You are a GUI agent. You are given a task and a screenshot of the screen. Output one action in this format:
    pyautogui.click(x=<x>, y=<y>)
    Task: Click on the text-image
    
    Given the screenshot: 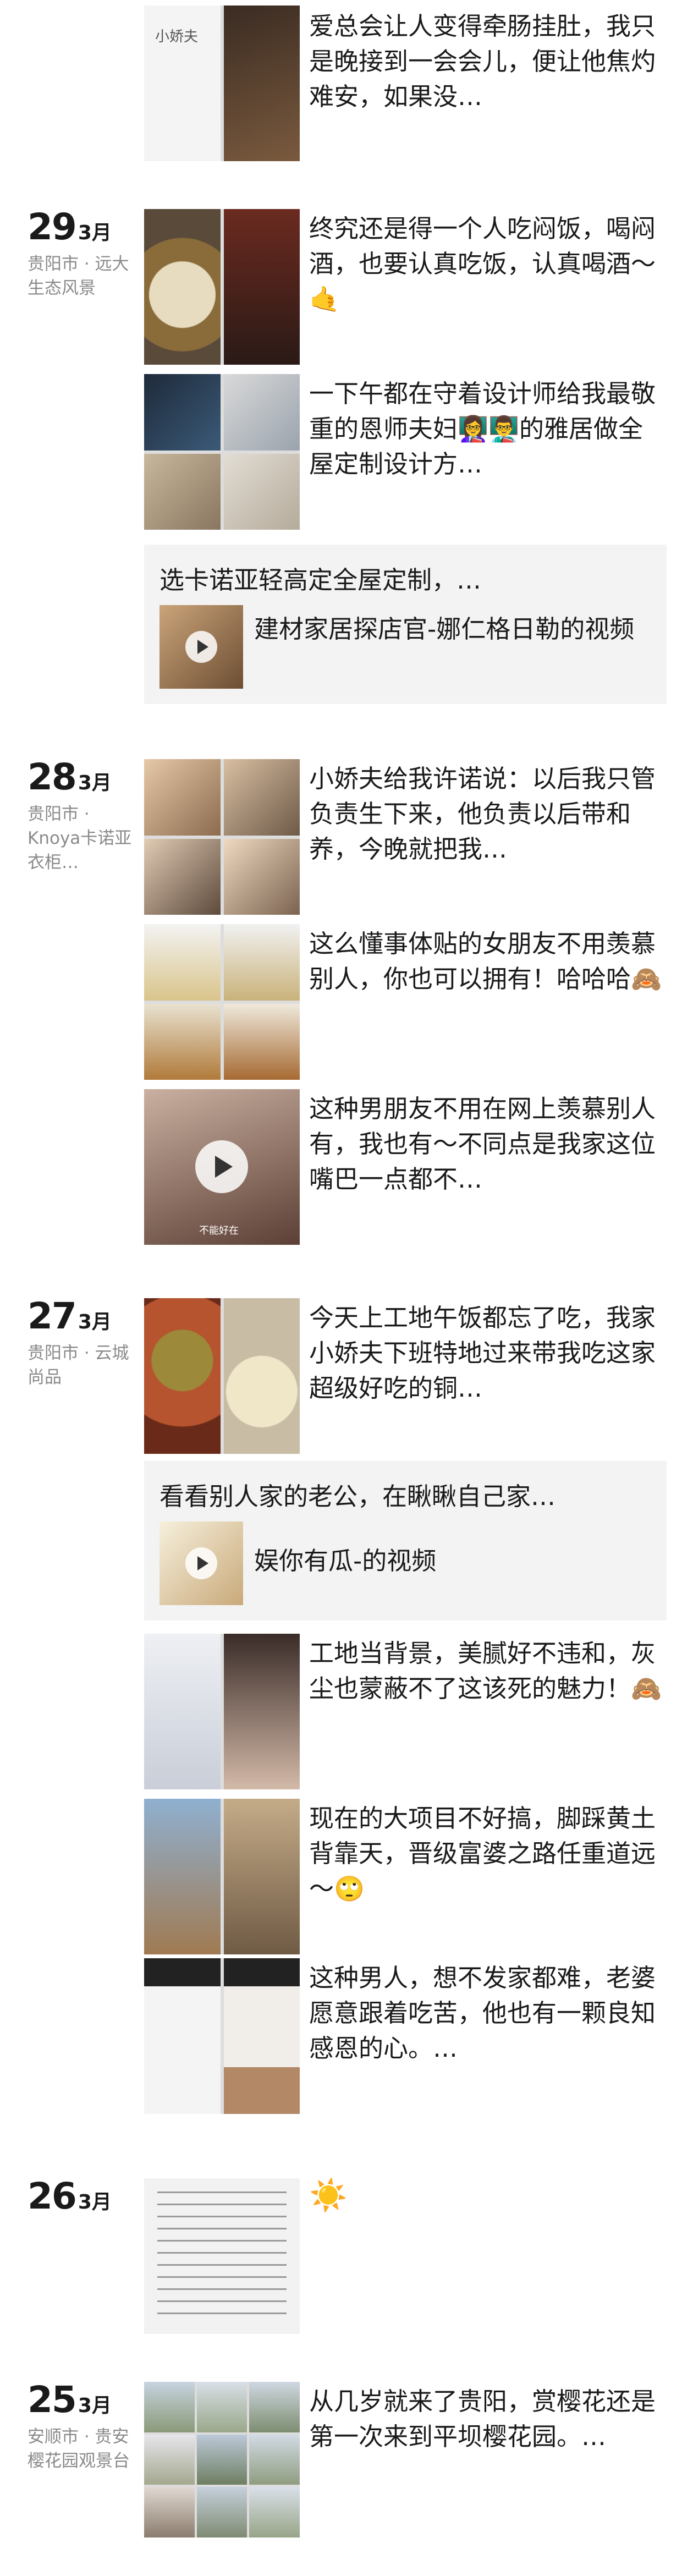 What is the action you would take?
    pyautogui.click(x=222, y=2256)
    